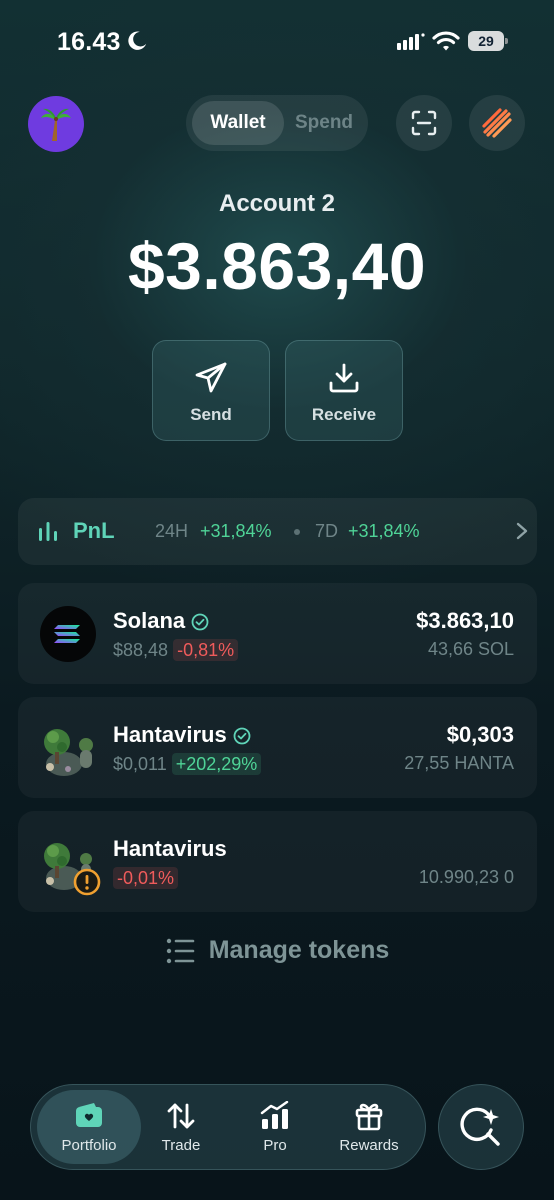 This screenshot has height=1200, width=554. I want to click on token-change: -0,01%, so click(146, 878).